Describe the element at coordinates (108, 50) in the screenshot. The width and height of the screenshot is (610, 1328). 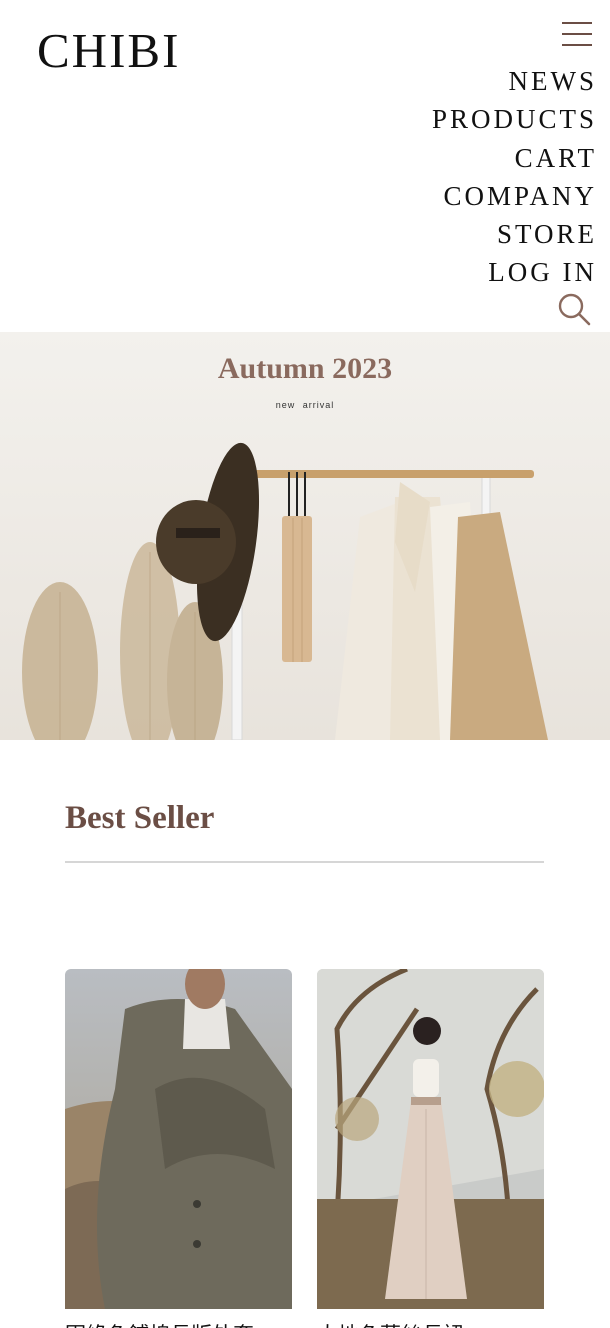
I see `site-logo: CHIBI` at that location.